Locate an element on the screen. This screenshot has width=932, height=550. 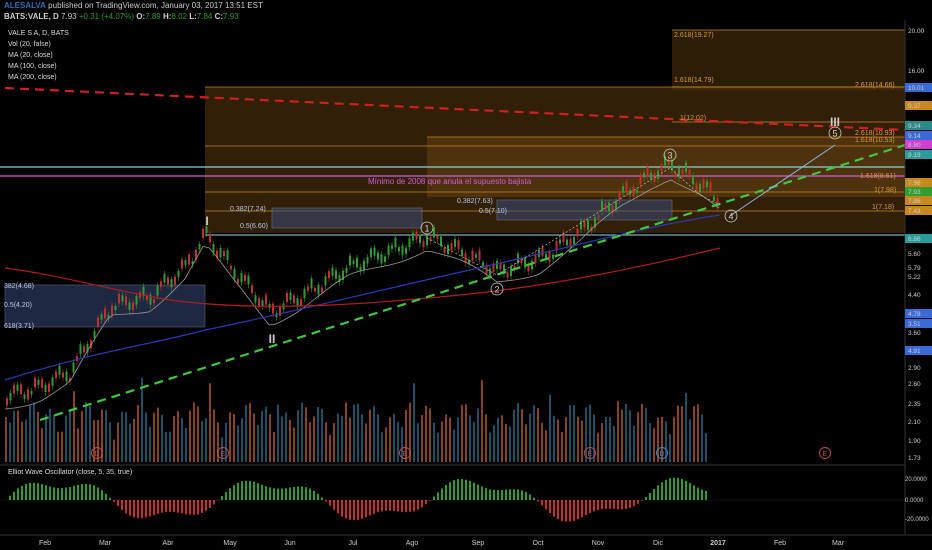
oscillator-axis-label: 20.0000 is located at coordinates (916, 480).